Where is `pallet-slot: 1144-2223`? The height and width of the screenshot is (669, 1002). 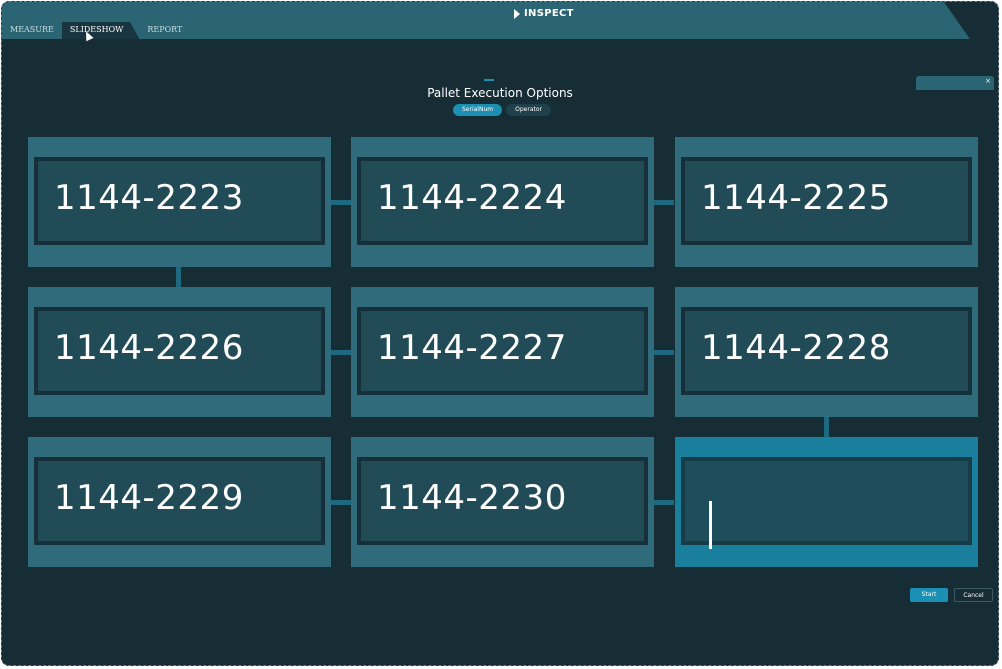
pallet-slot: 1144-2223 is located at coordinates (179, 202).